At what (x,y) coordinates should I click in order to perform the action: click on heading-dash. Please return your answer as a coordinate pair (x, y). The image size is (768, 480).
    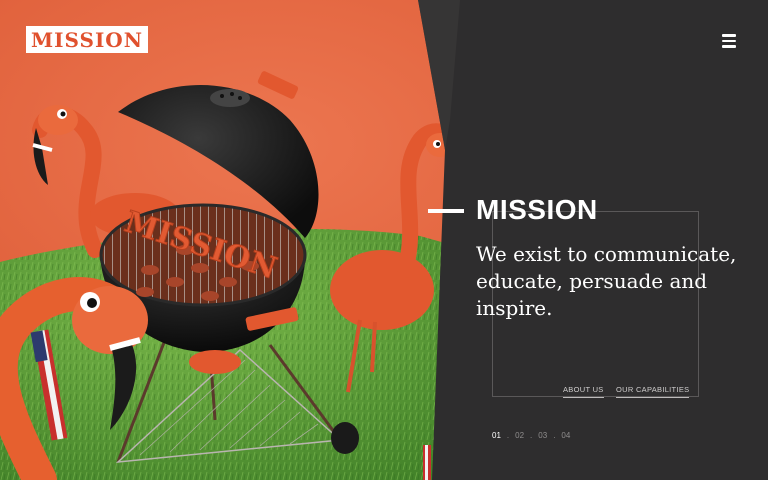
    Looking at the image, I should click on (446, 211).